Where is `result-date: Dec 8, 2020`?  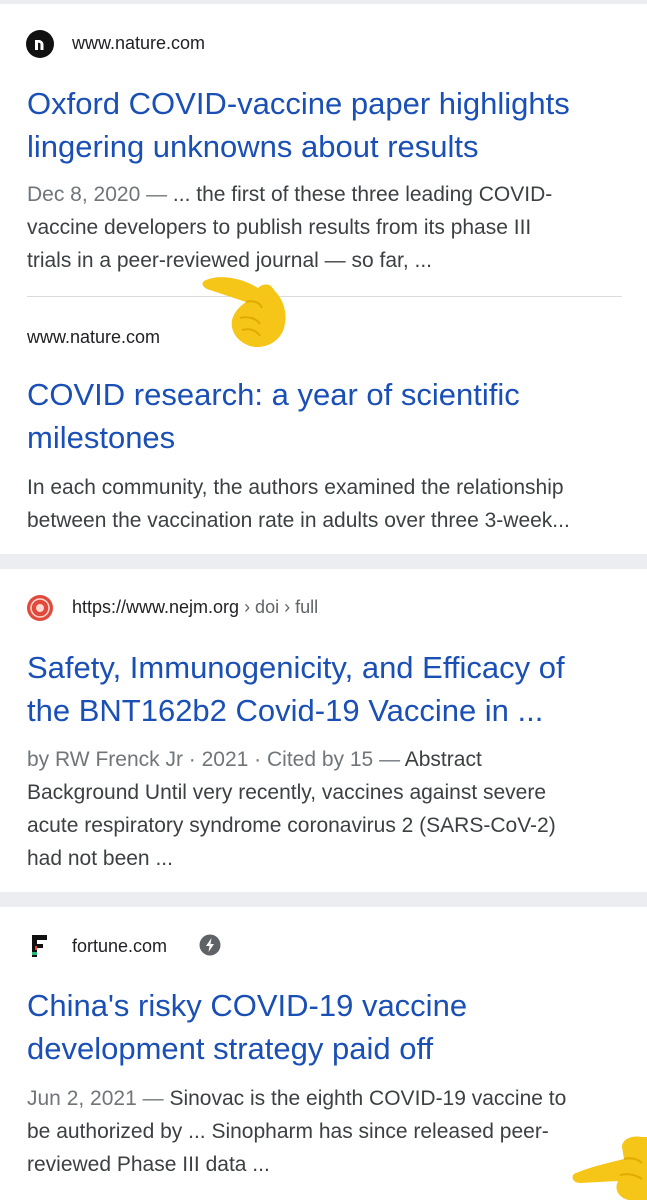
result-date: Dec 8, 2020 is located at coordinates (84, 194).